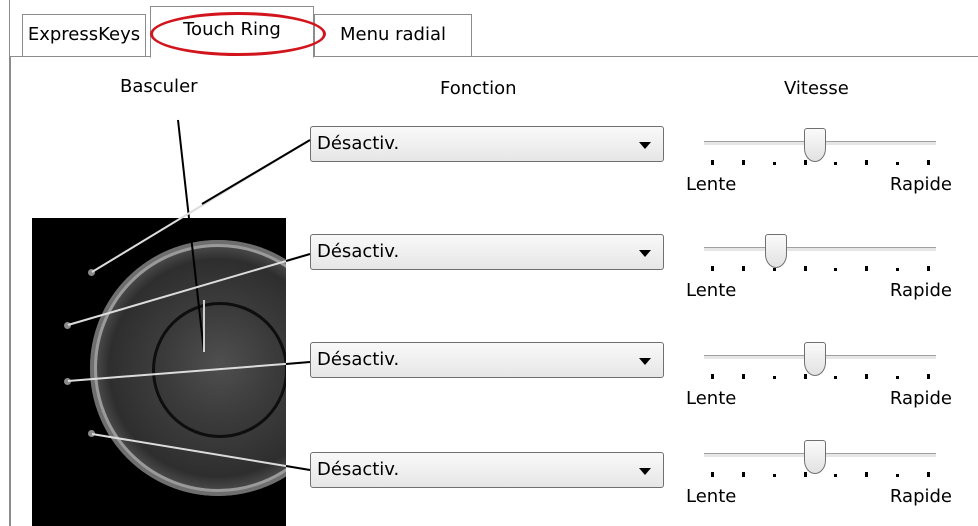  Describe the element at coordinates (489, 29) in the screenshot. I see `tab-bar: ExpressKeys Touch Ring Menu radial` at that location.